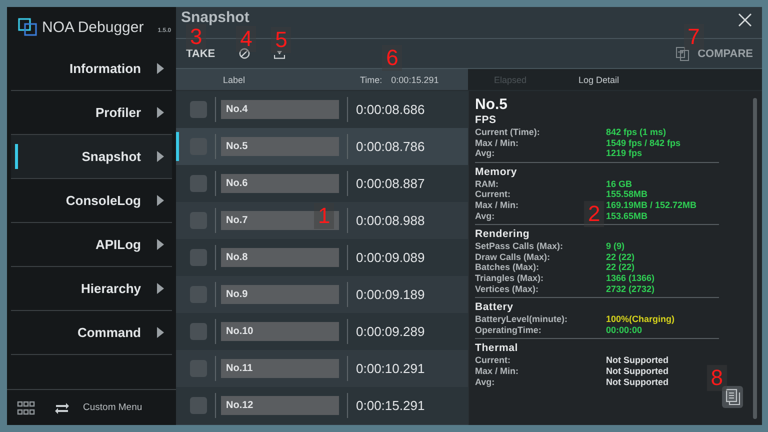 Image resolution: width=768 pixels, height=432 pixels. Describe the element at coordinates (26, 407) in the screenshot. I see `grid-icon` at that location.